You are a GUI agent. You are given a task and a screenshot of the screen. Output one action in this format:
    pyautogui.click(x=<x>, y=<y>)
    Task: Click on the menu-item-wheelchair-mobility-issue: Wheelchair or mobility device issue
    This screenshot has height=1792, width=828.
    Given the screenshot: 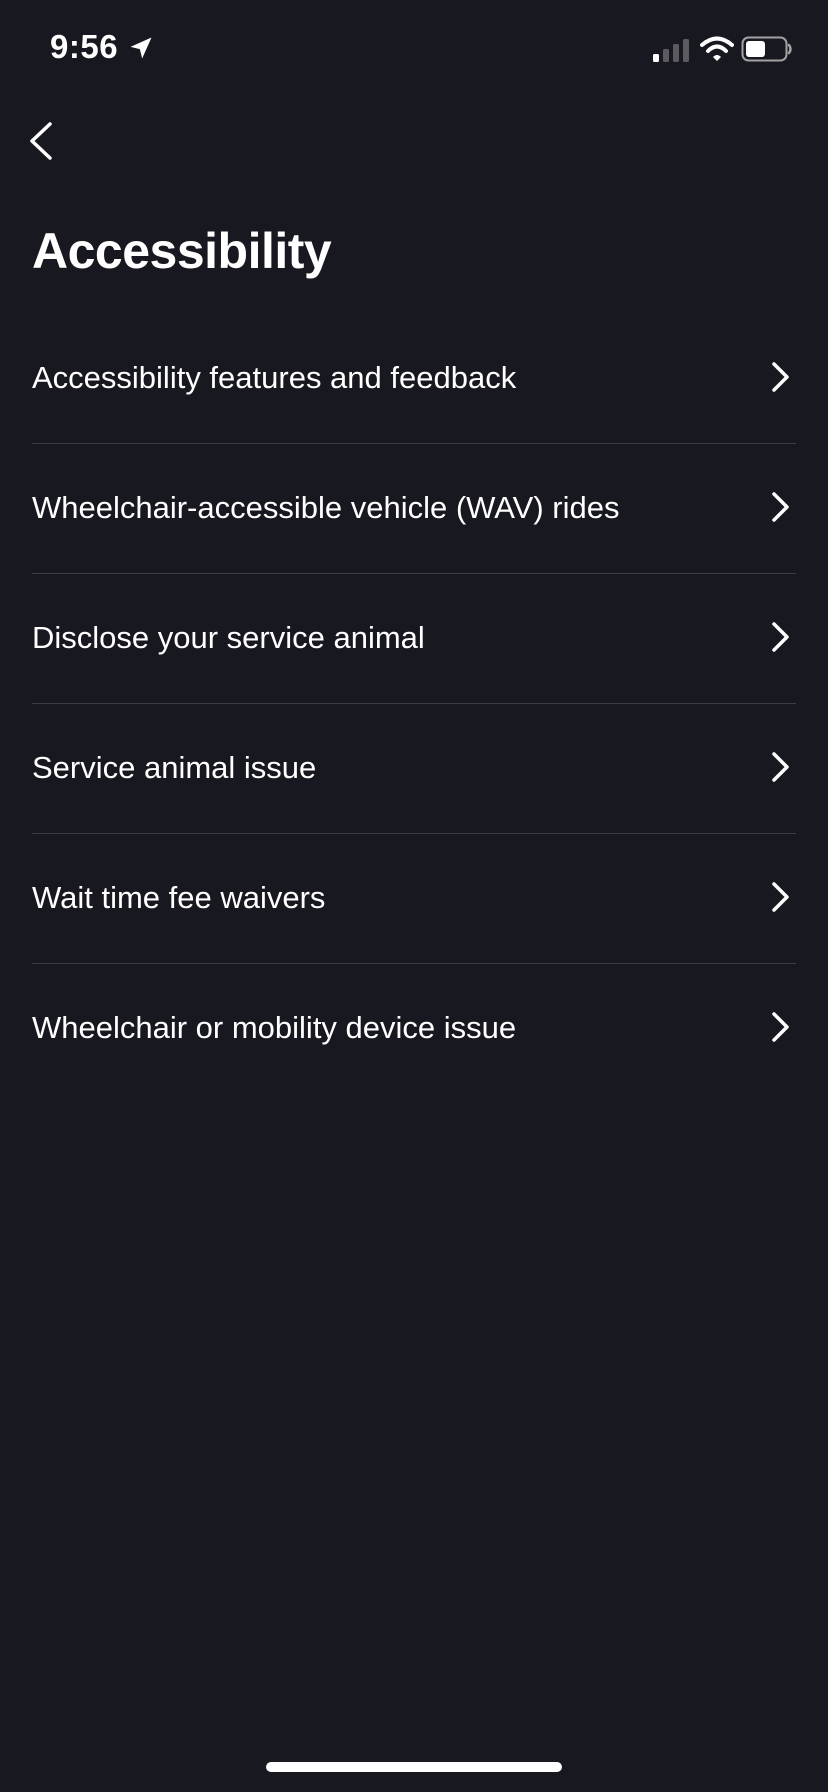 What is the action you would take?
    pyautogui.click(x=414, y=1028)
    